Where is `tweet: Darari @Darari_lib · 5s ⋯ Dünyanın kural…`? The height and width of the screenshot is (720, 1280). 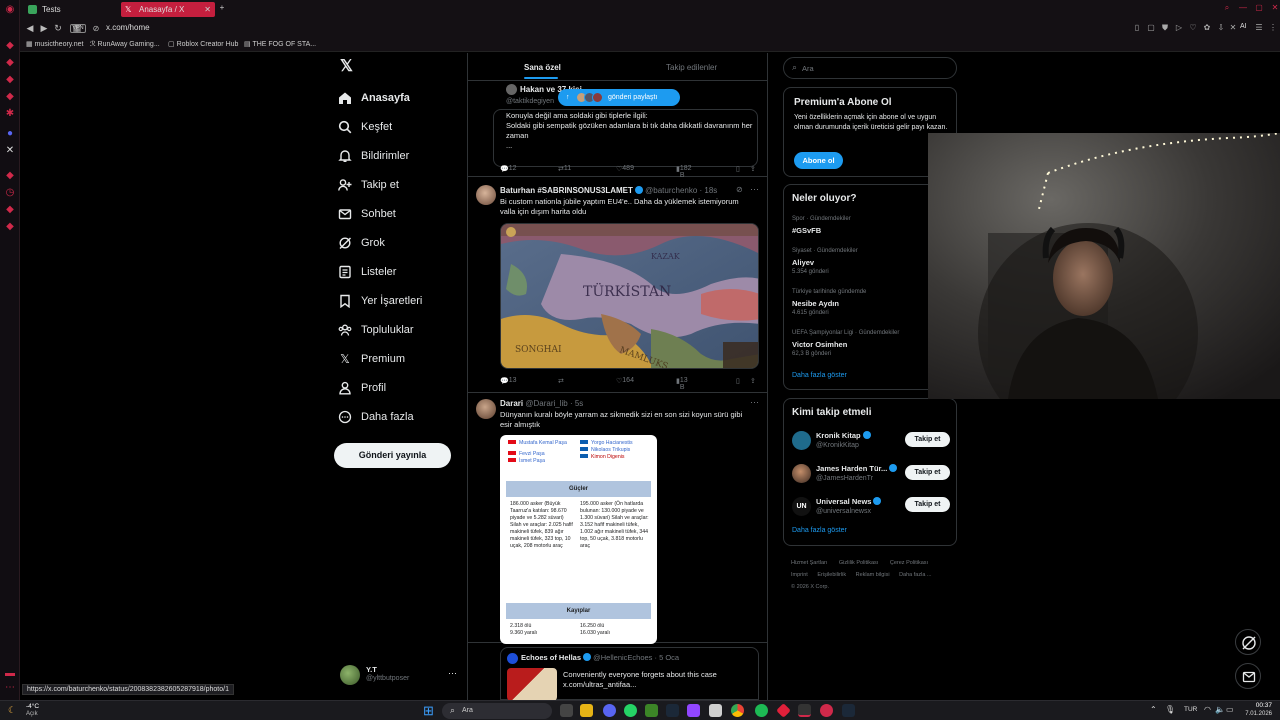 tweet: Darari @Darari_lib · 5s ⋯ Dünyanın kural… is located at coordinates (617, 518).